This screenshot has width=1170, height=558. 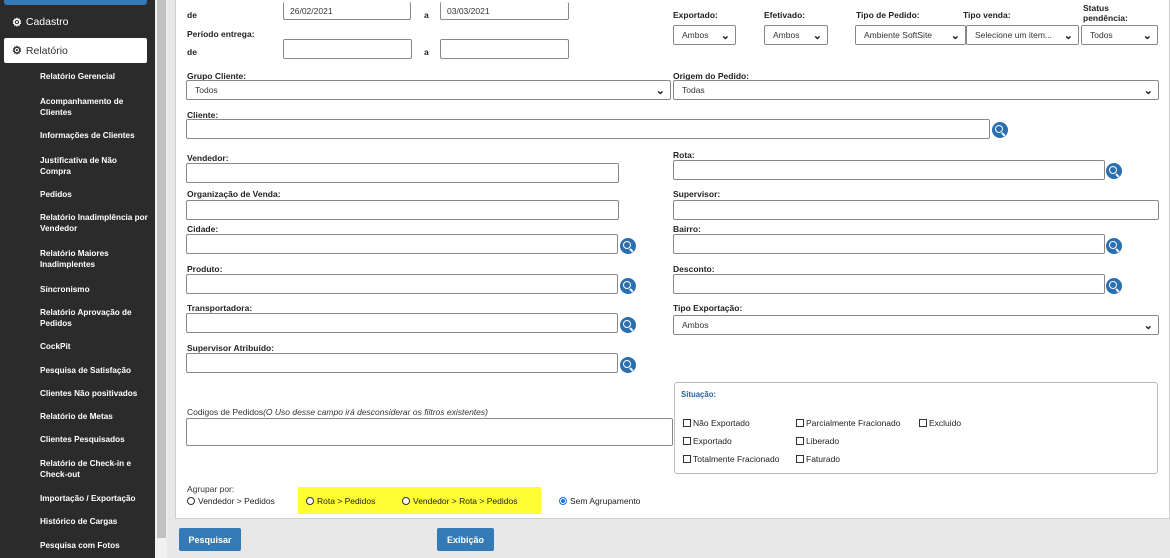 What do you see at coordinates (94, 223) in the screenshot?
I see `sidebar-item-inadimplencia-vendedor: Relatório Inadimplência por Vendedor` at bounding box center [94, 223].